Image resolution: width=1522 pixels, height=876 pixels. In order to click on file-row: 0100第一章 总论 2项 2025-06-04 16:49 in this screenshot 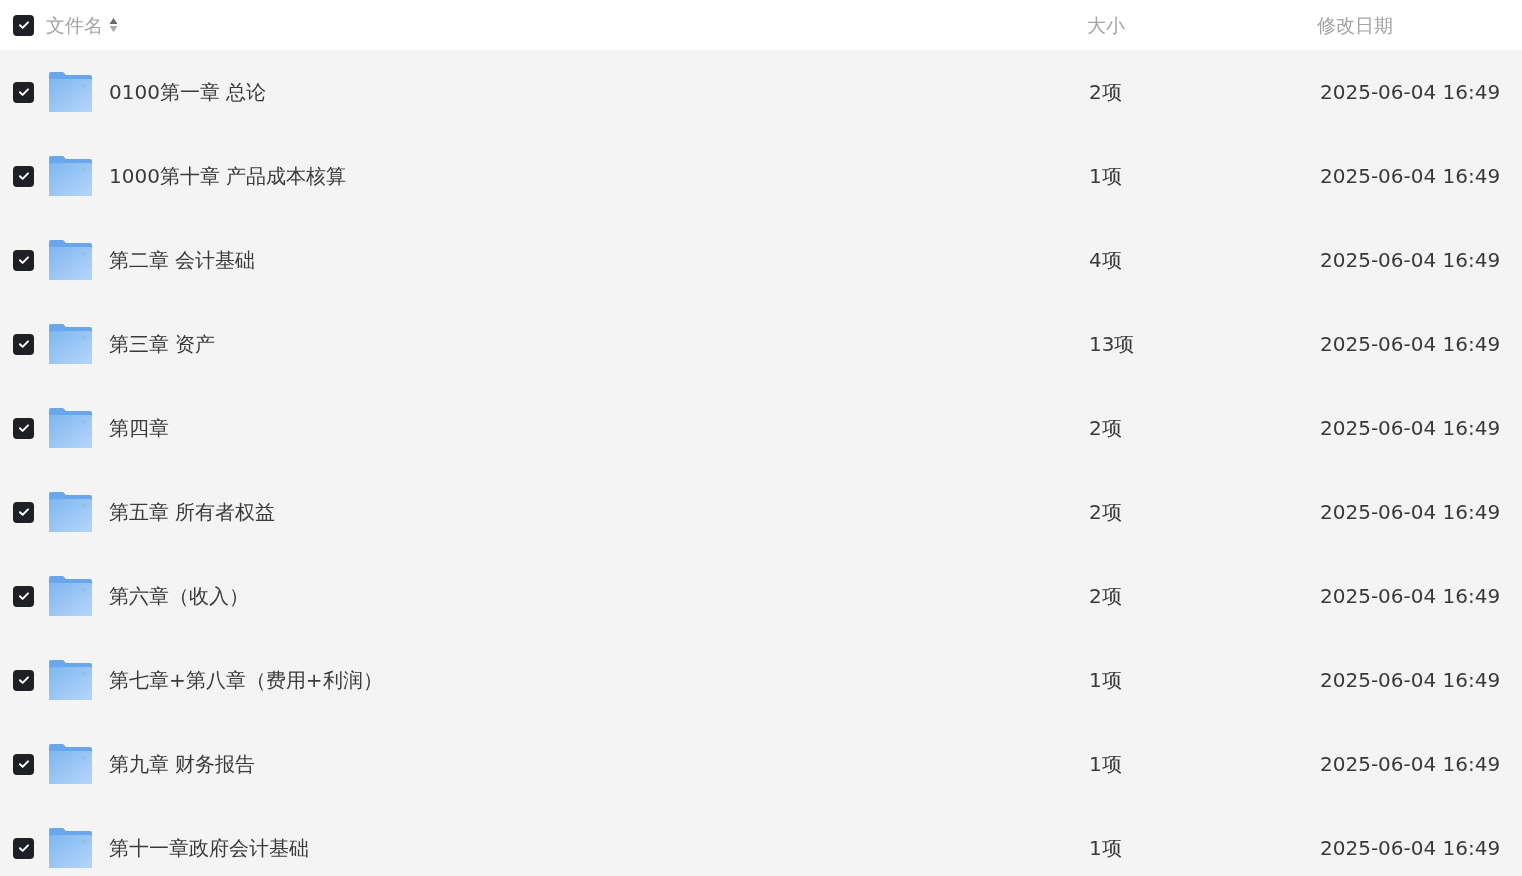, I will do `click(761, 92)`.